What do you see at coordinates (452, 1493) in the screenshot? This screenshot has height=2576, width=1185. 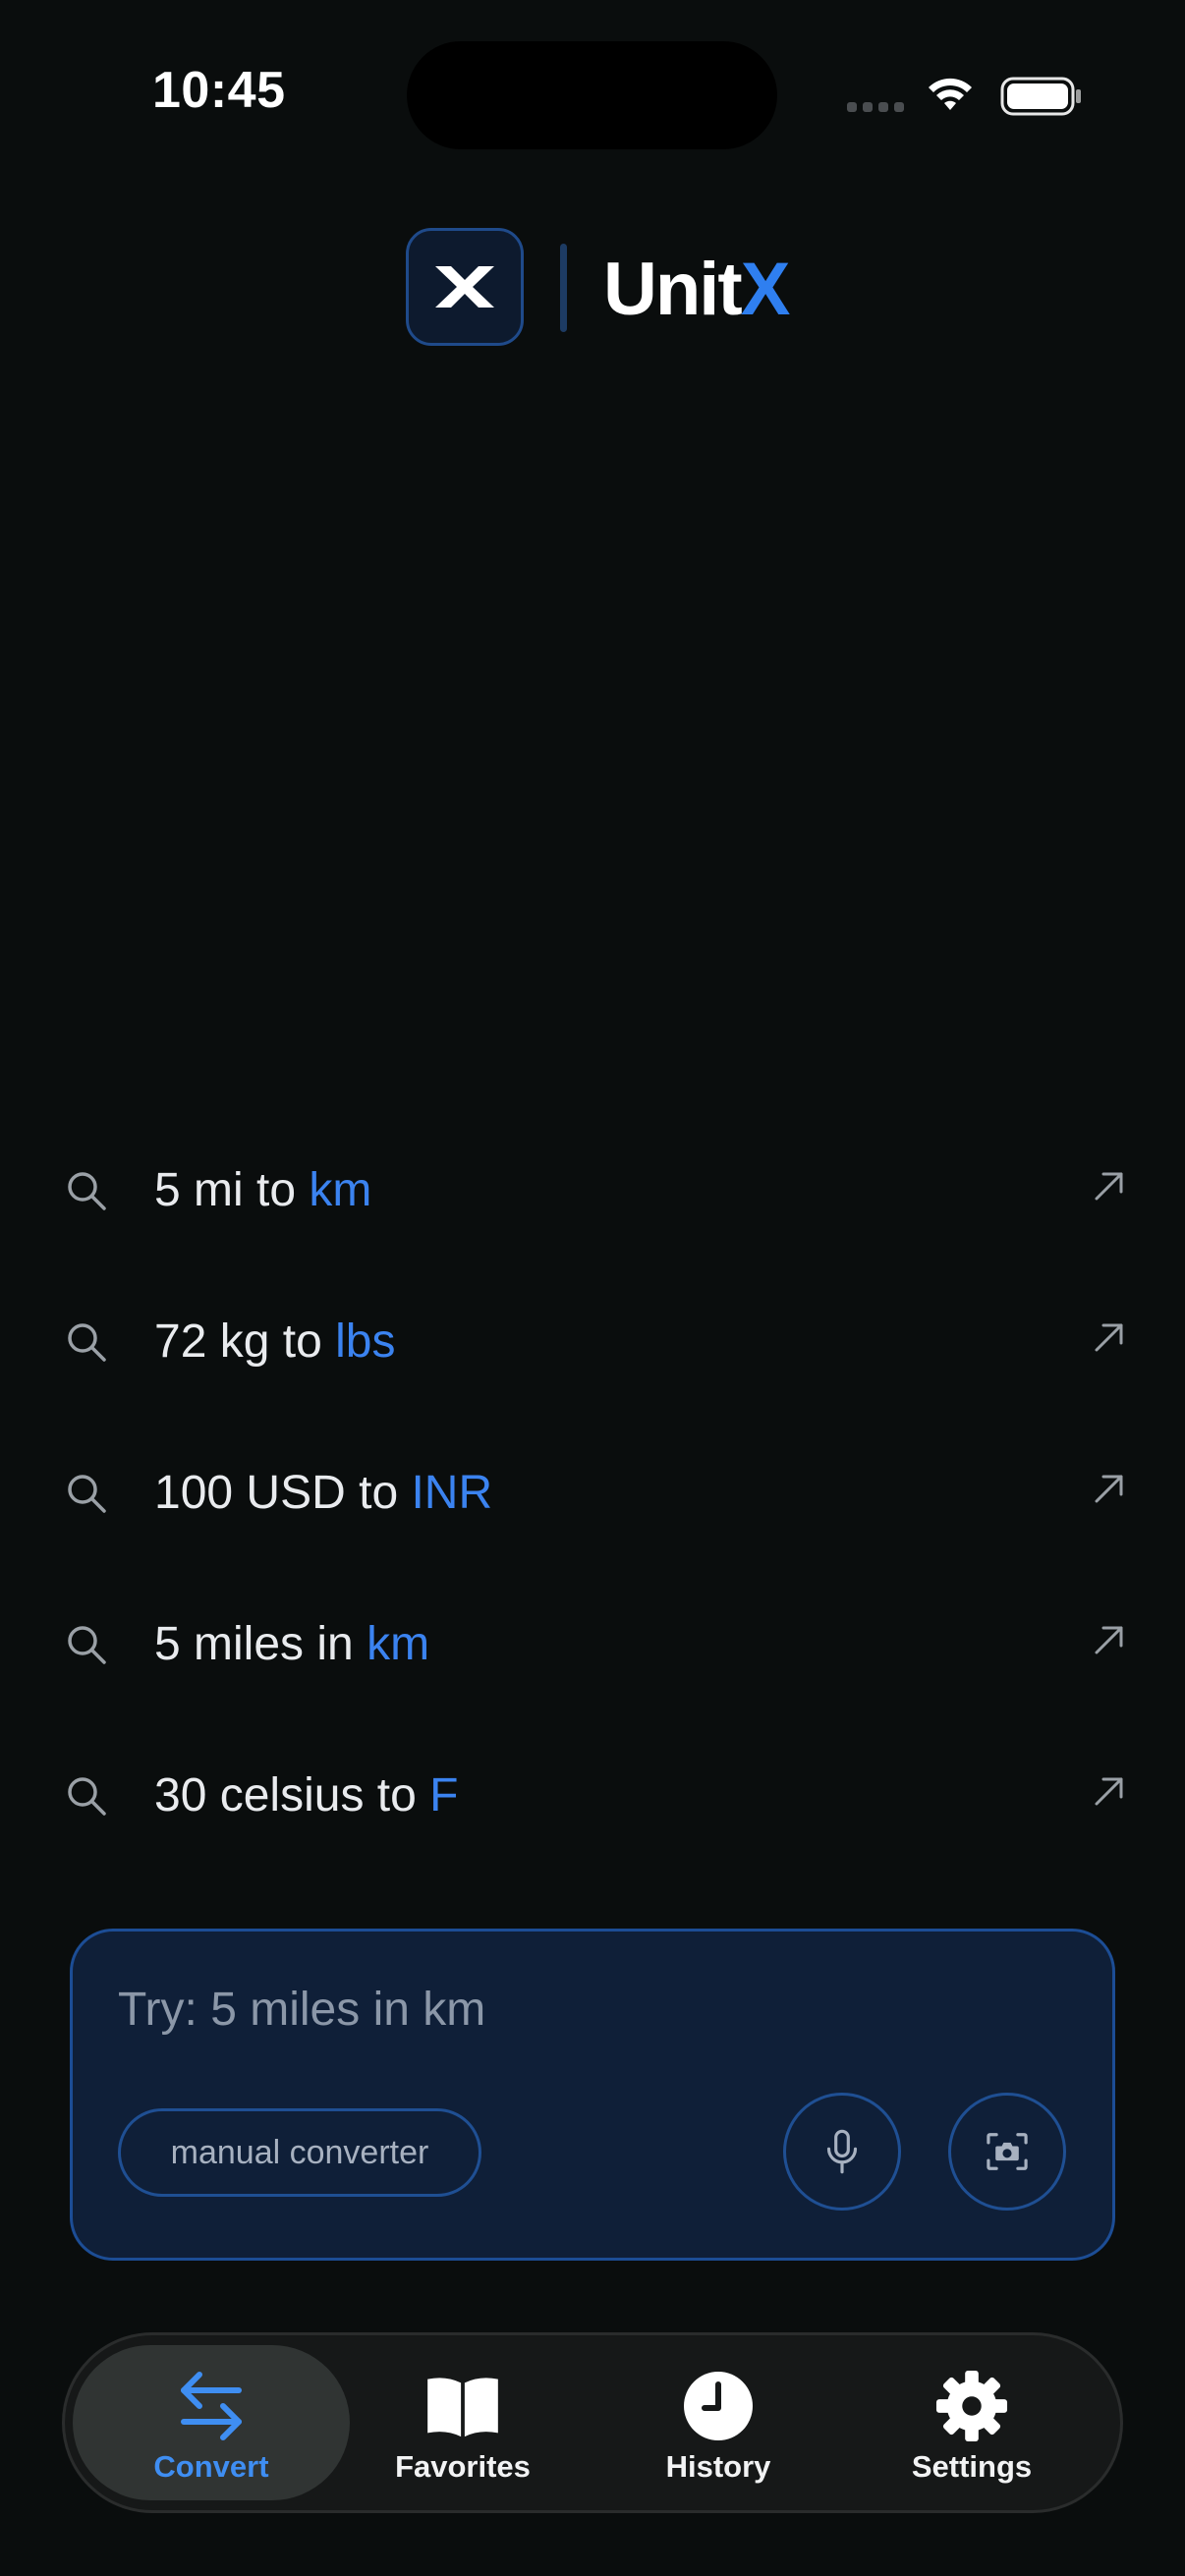 I see `suggestion-target-unit: INR` at bounding box center [452, 1493].